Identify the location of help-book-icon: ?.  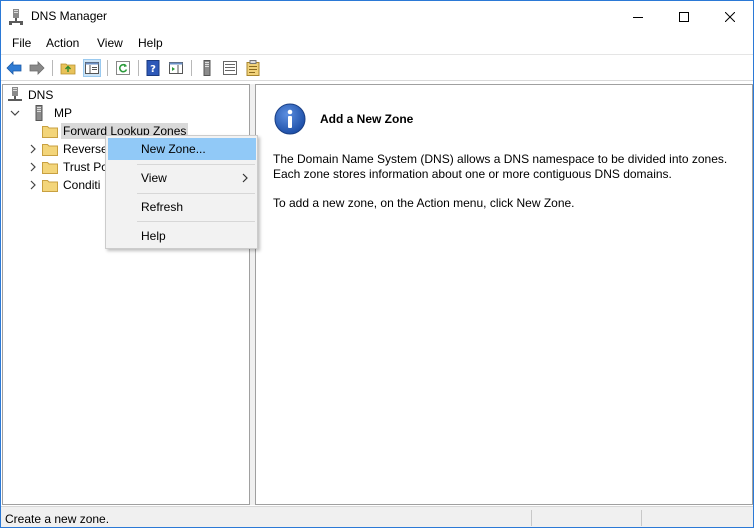
(153, 68).